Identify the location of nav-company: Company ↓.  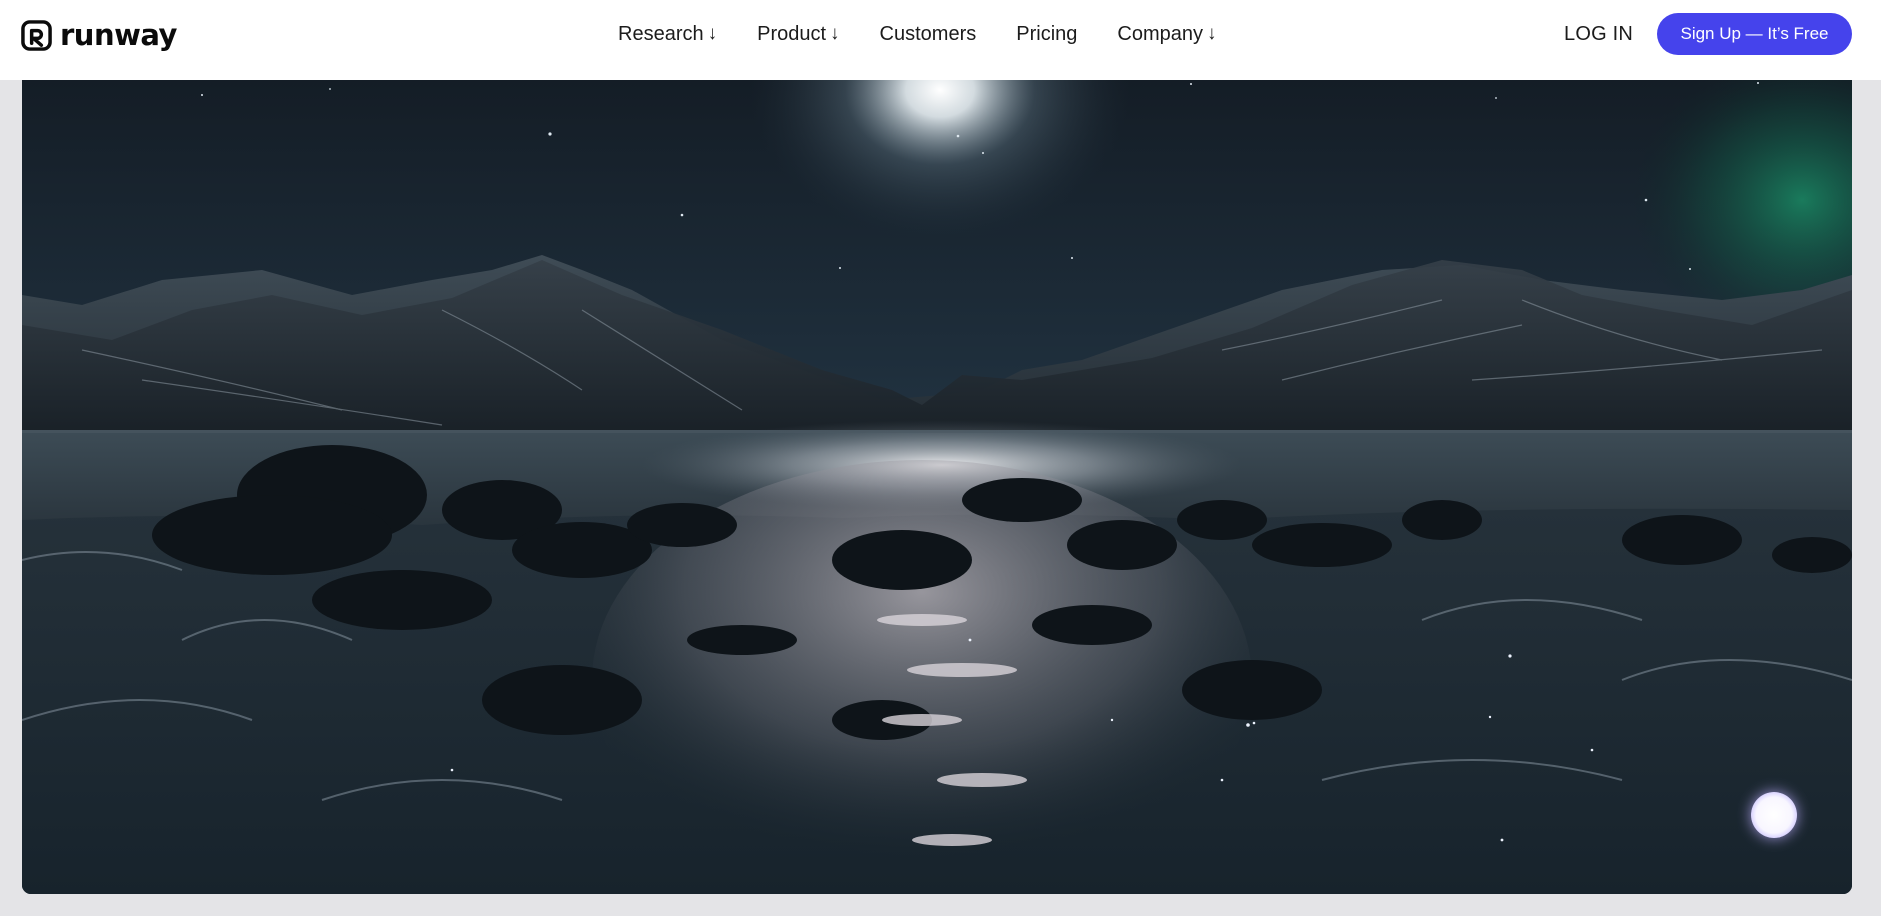
(1166, 34).